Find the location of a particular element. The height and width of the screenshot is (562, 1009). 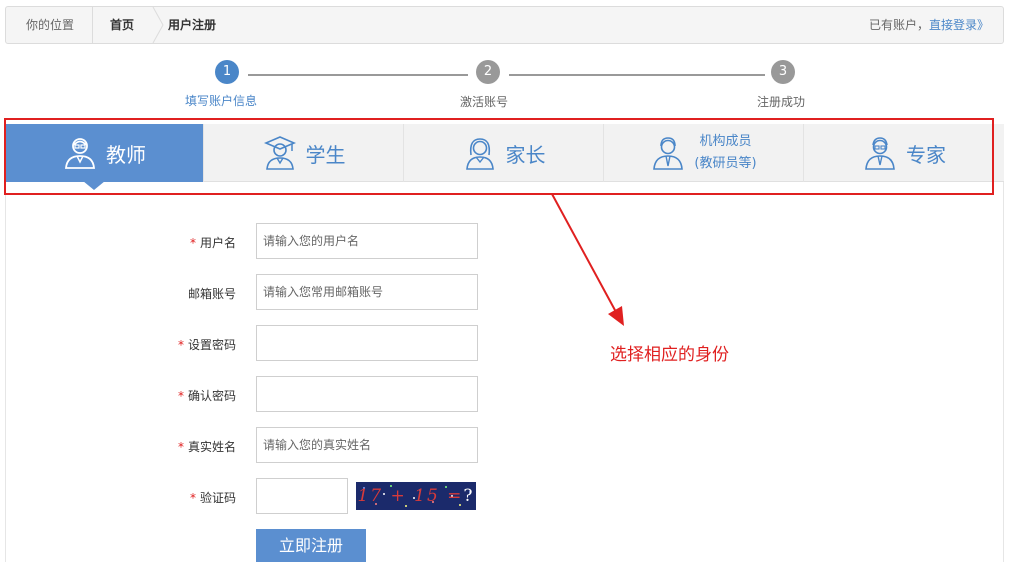

password-label-text: 设置密码 is located at coordinates (211, 345).